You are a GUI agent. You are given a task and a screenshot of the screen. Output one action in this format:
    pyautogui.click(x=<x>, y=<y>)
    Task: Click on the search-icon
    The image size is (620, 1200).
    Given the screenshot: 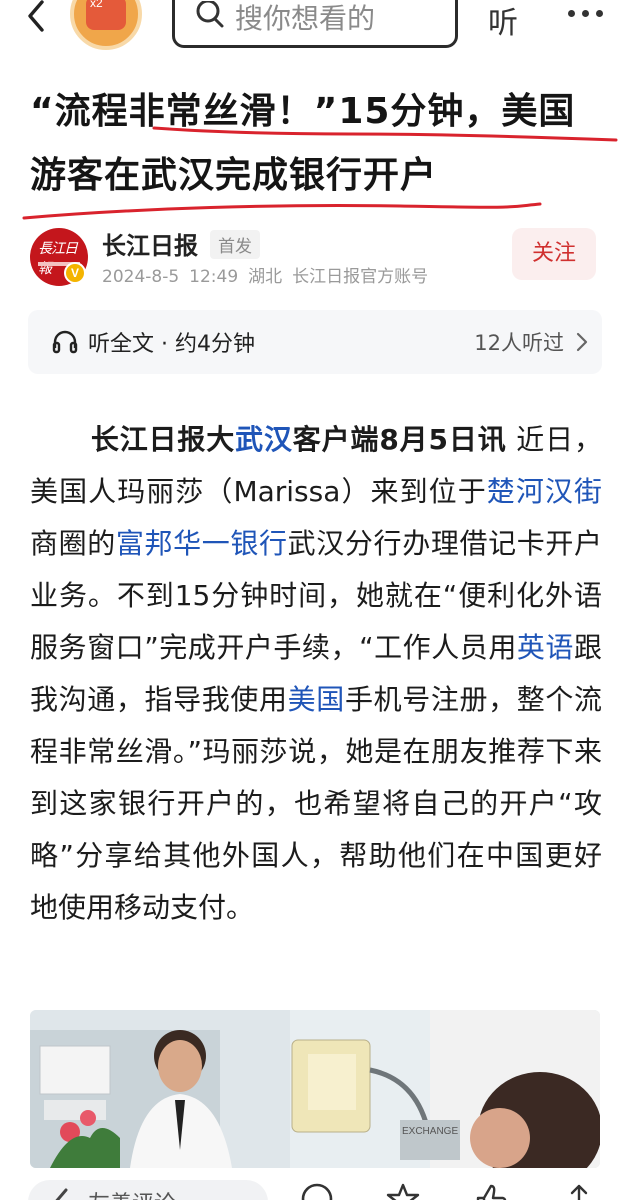 What is the action you would take?
    pyautogui.click(x=210, y=14)
    